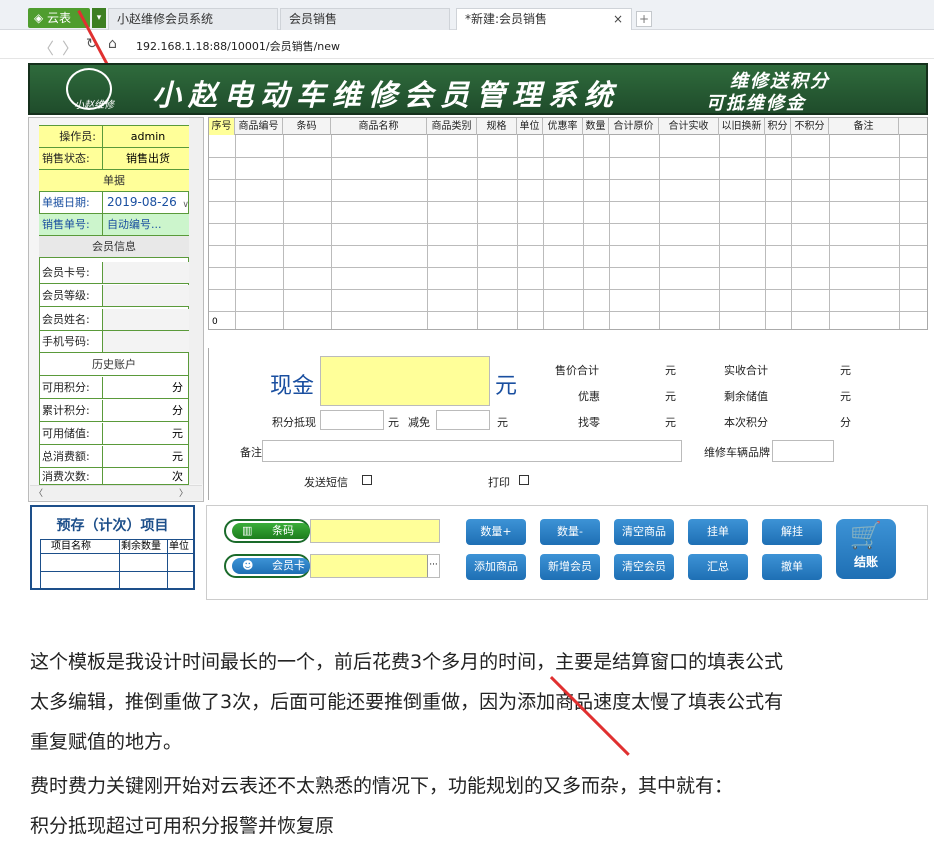 Image resolution: width=934 pixels, height=867 pixels. What do you see at coordinates (46, 47) in the screenshot?
I see `back-arrow-icon: 〈` at bounding box center [46, 47].